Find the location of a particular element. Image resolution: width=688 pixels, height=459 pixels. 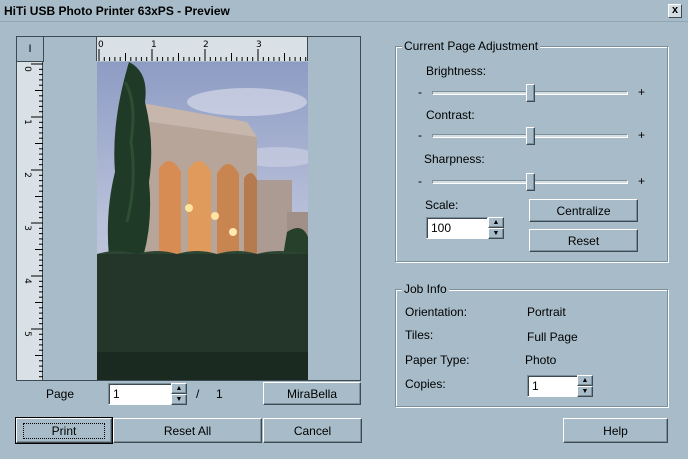

brightness-label: Brightness: is located at coordinates (456, 71).